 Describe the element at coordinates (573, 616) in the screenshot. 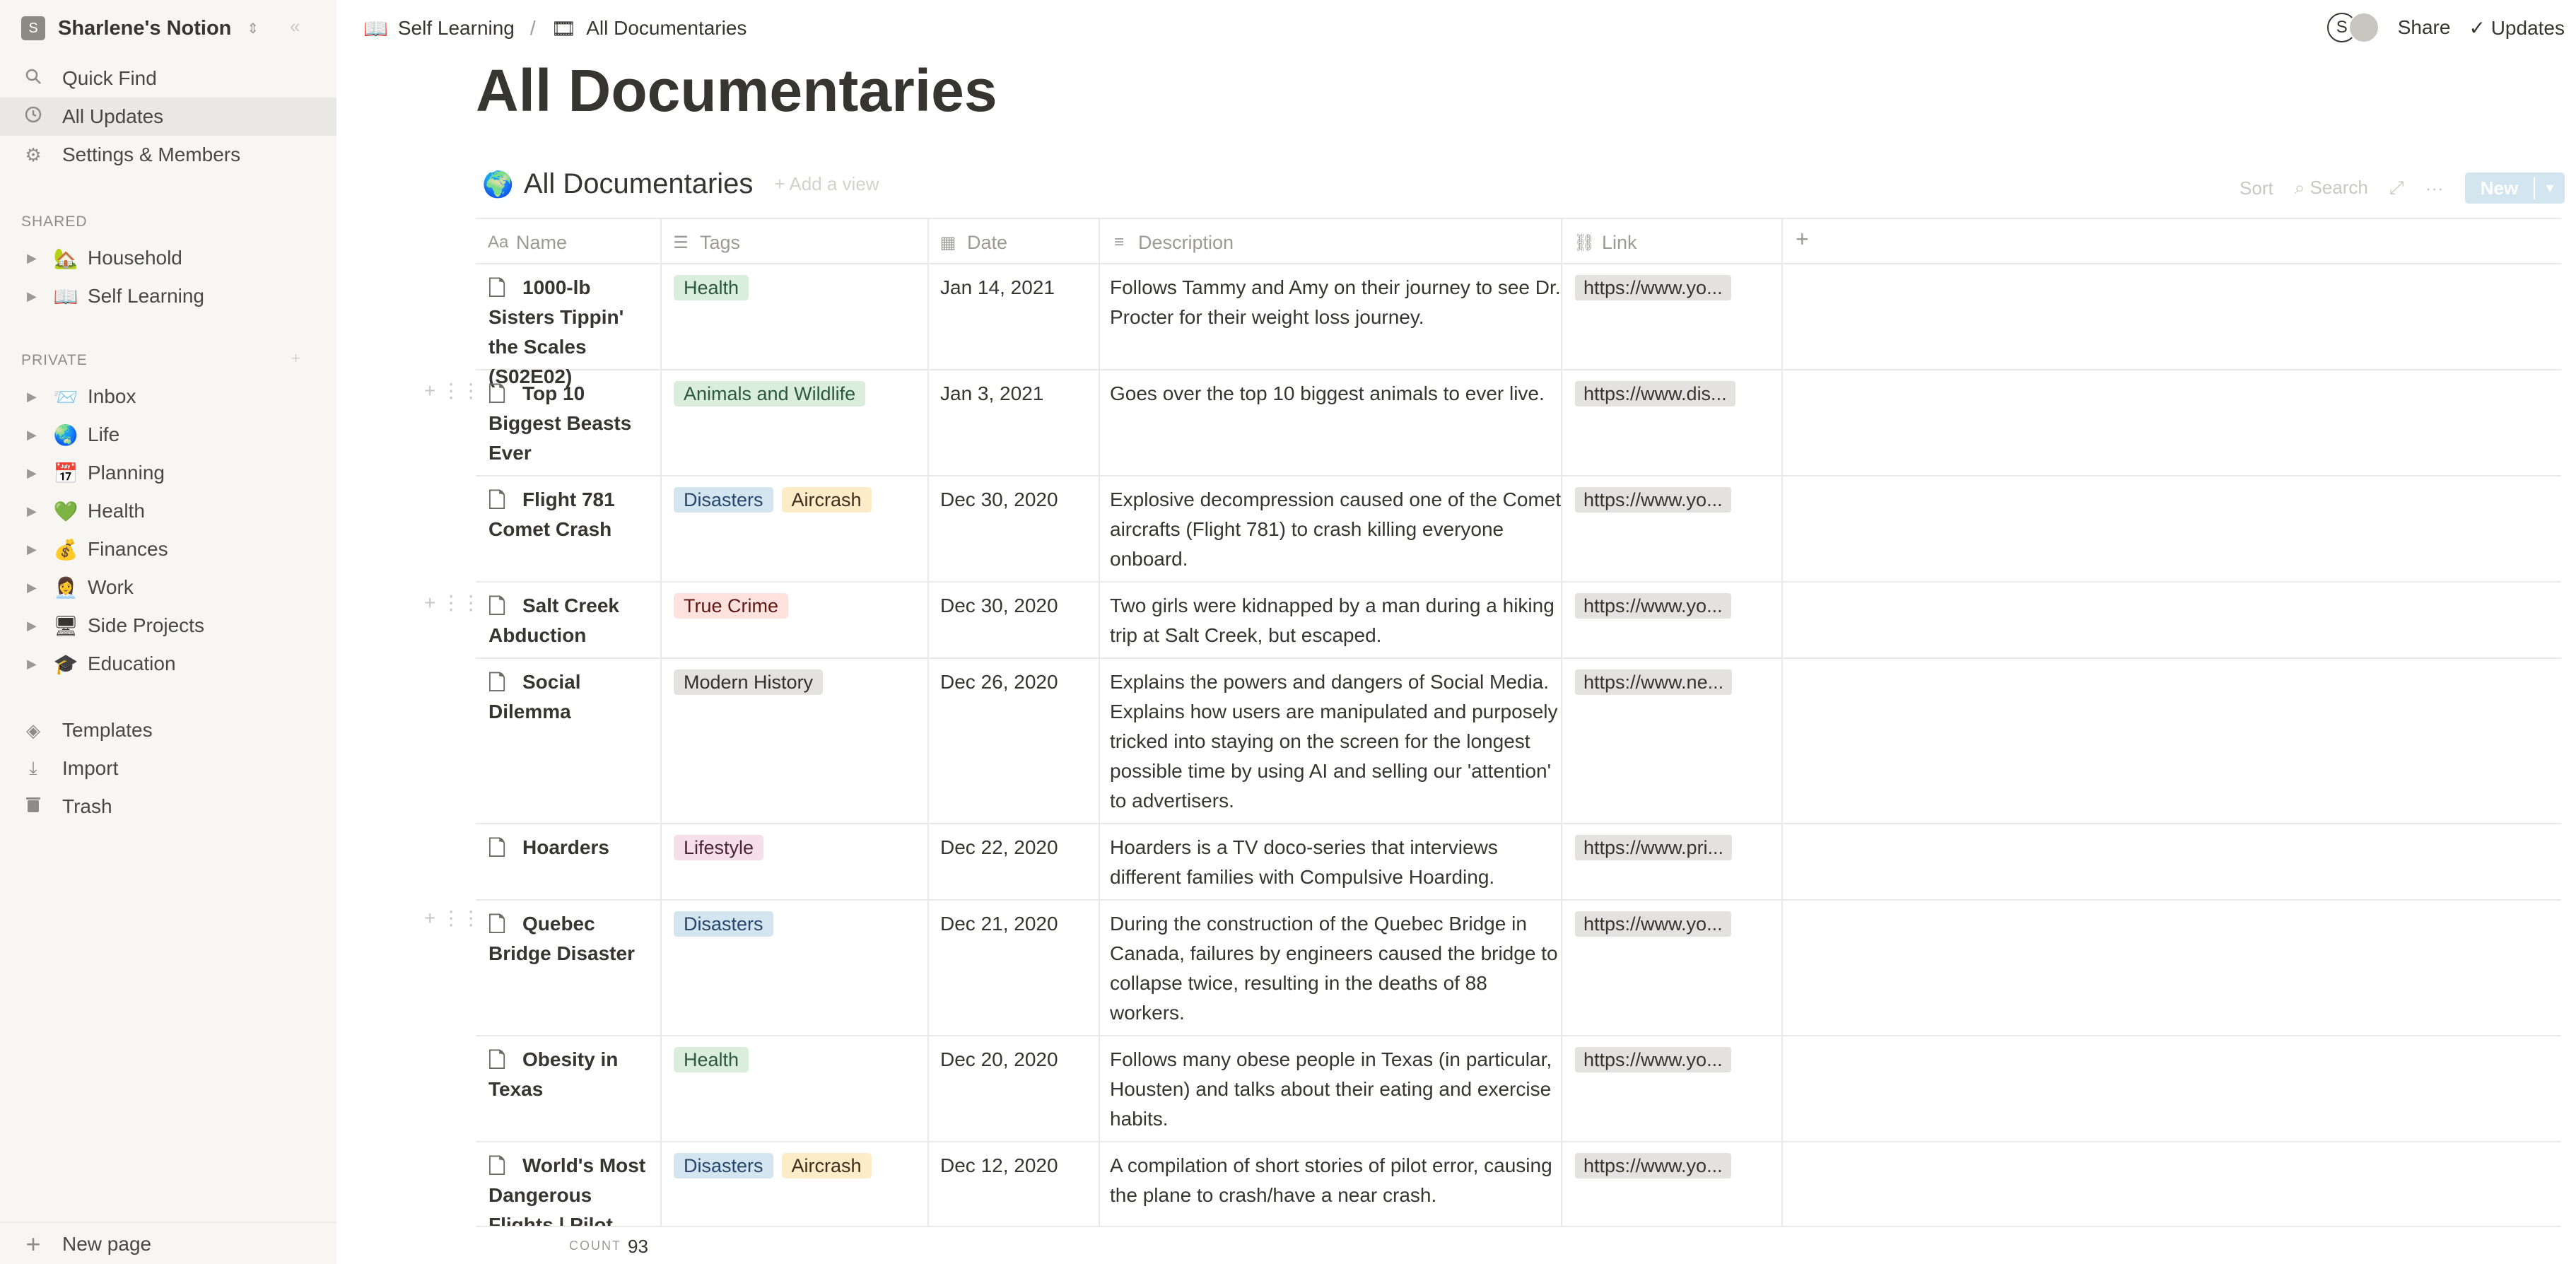

I see `name-cell: 🗋 Salt Creek Abduction` at that location.